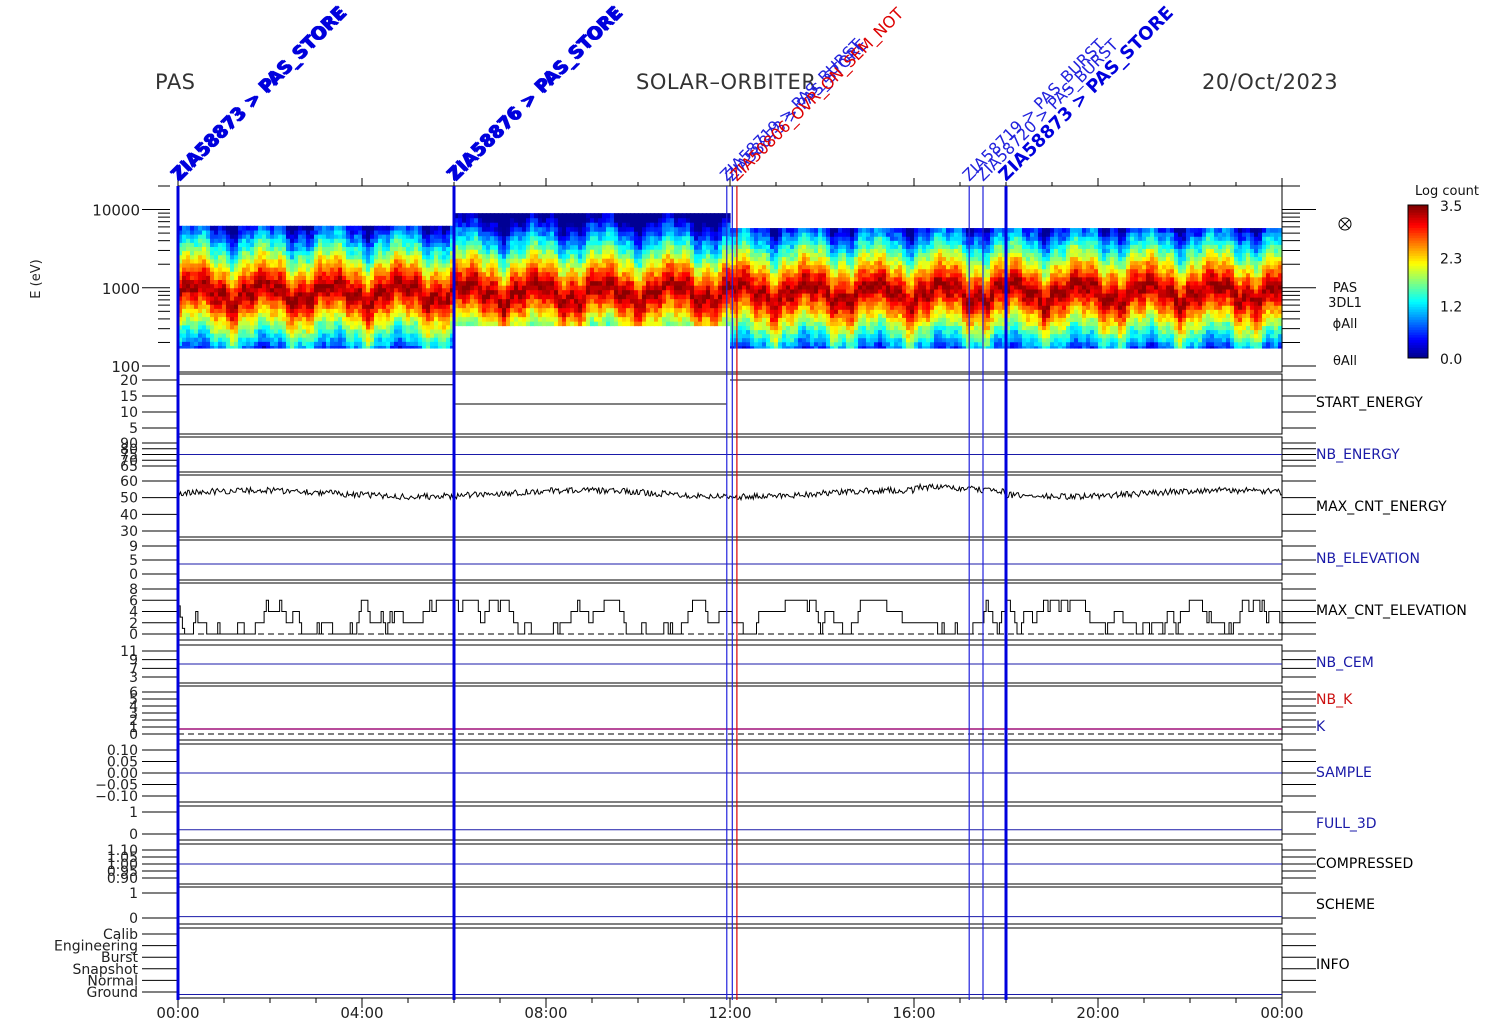 The width and height of the screenshot is (1512, 1020). What do you see at coordinates (1451, 207) in the screenshot?
I see `colorbar-tick-label: 3.5` at bounding box center [1451, 207].